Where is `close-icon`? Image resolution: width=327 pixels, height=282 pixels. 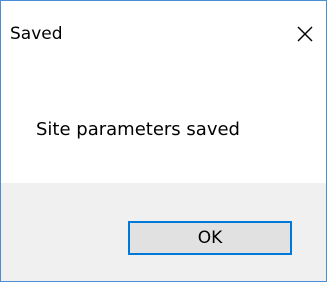
close-icon is located at coordinates (305, 34).